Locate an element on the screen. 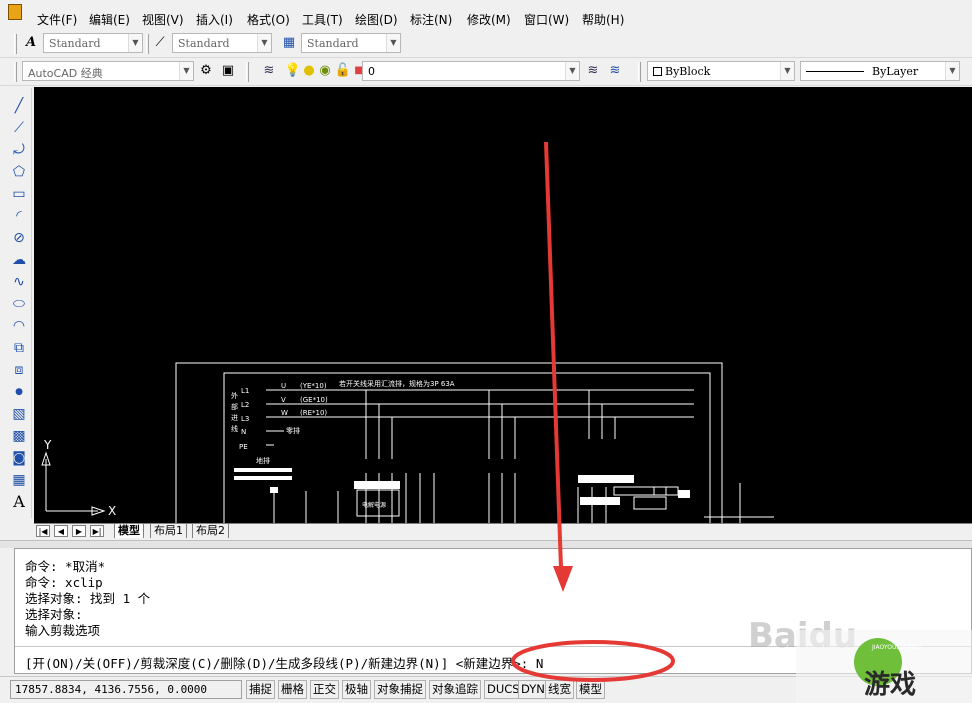  menu-help: 帮助(H) is located at coordinates (603, 19).